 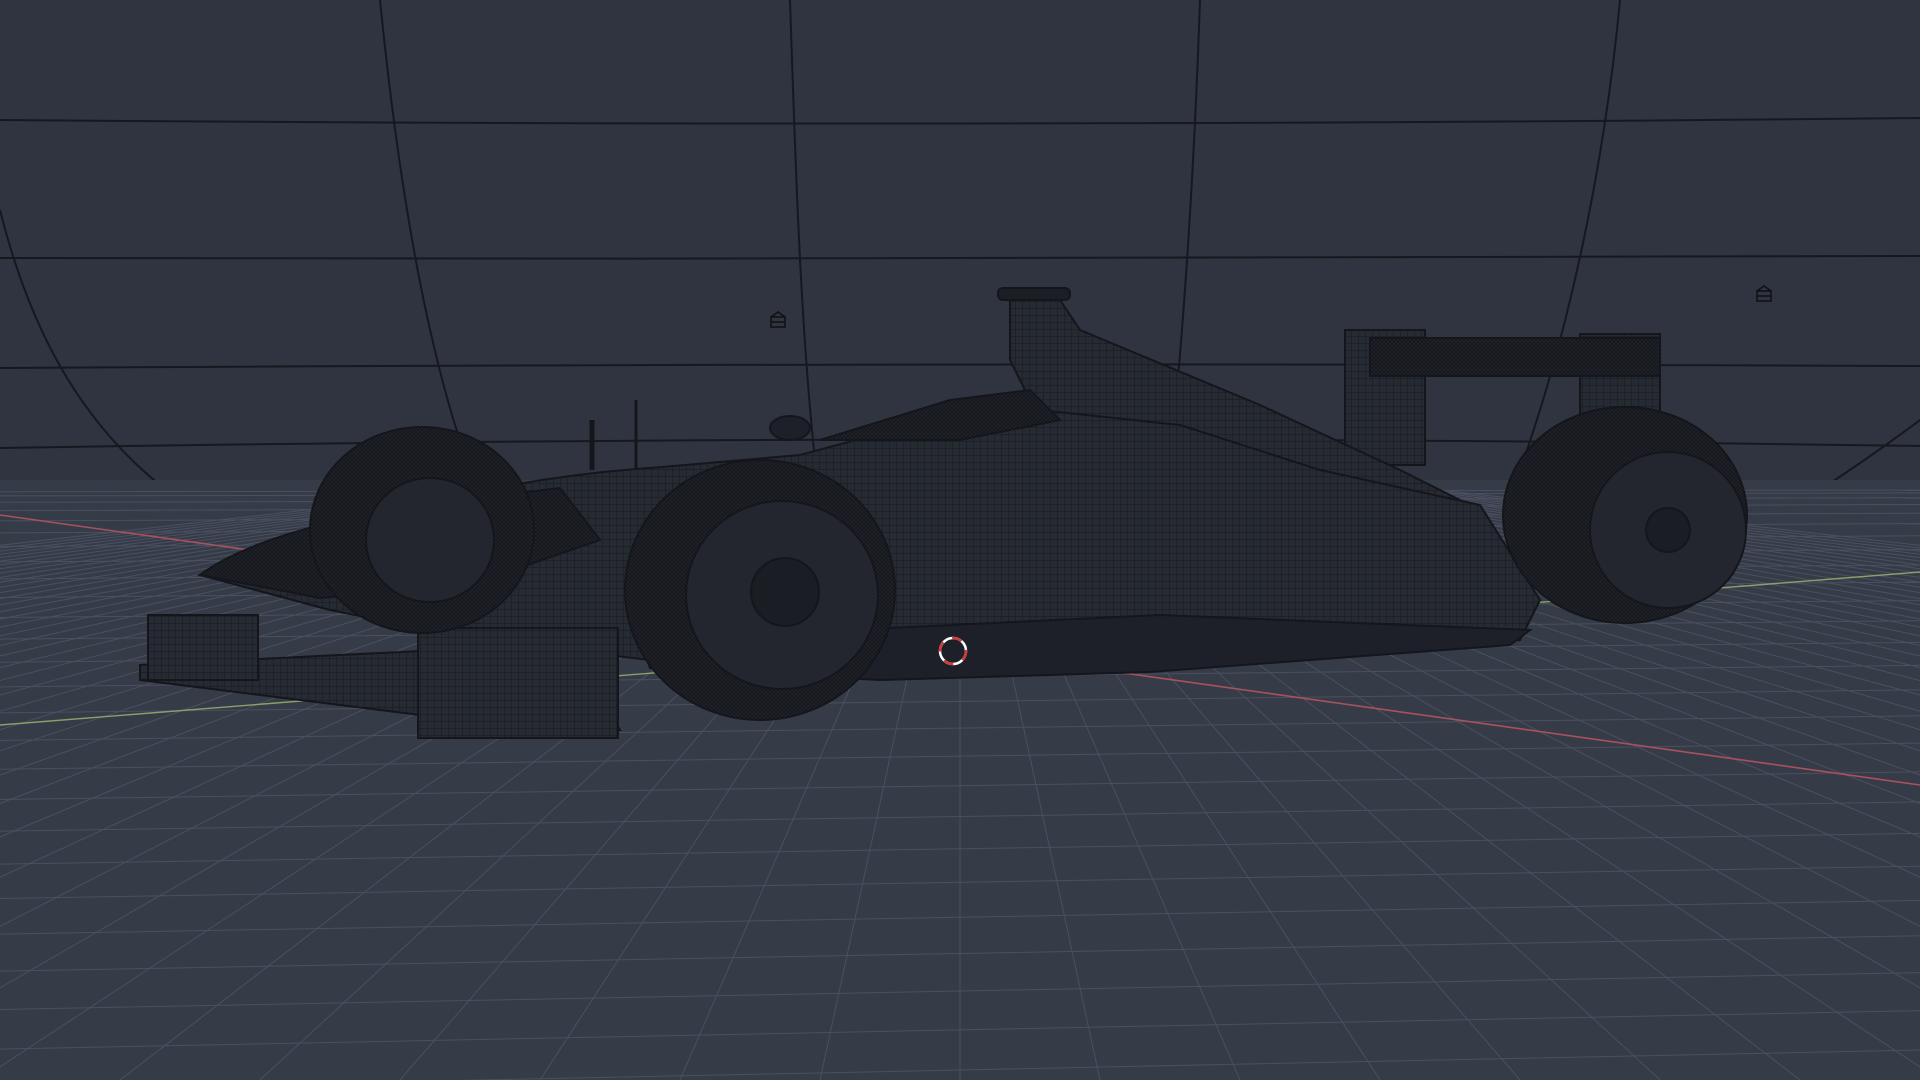 What do you see at coordinates (422, 530) in the screenshot?
I see `front-left-wheel` at bounding box center [422, 530].